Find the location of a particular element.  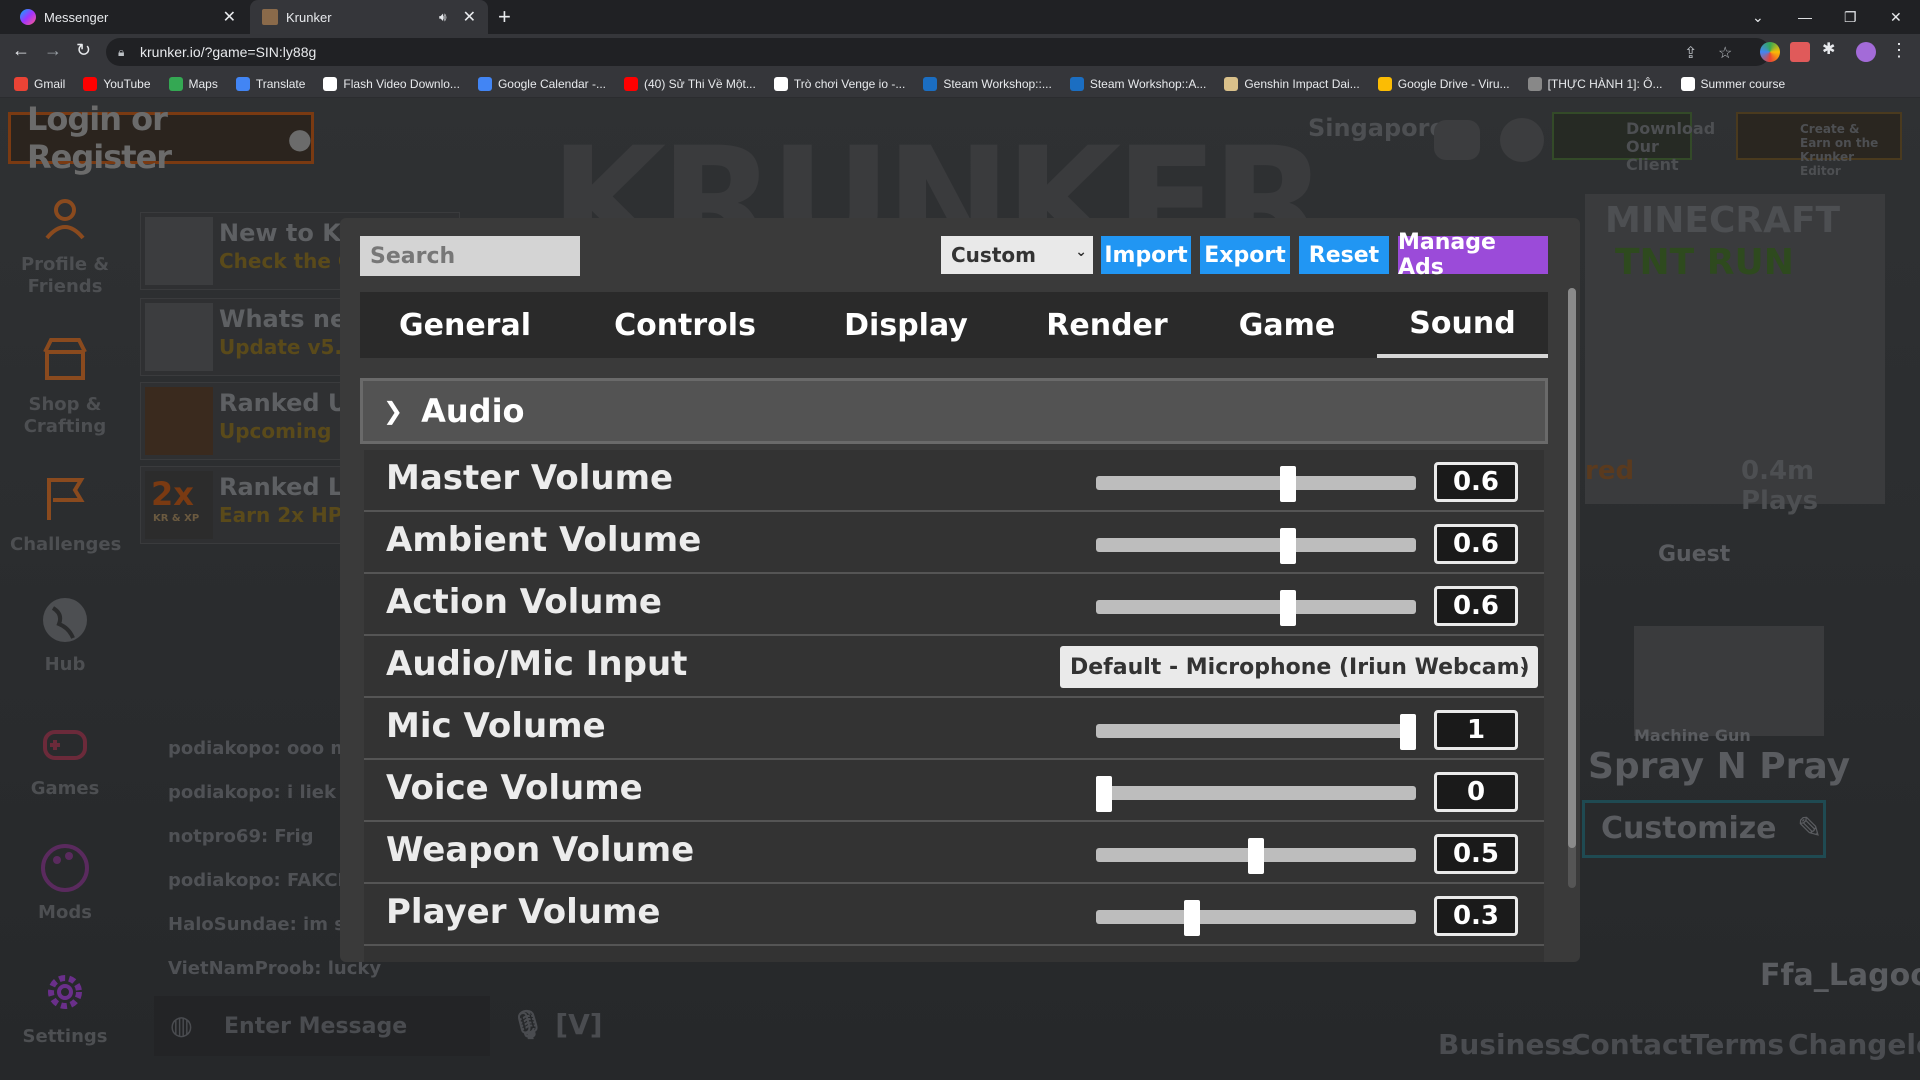

volume-value-input: 0.3 is located at coordinates (1476, 916).